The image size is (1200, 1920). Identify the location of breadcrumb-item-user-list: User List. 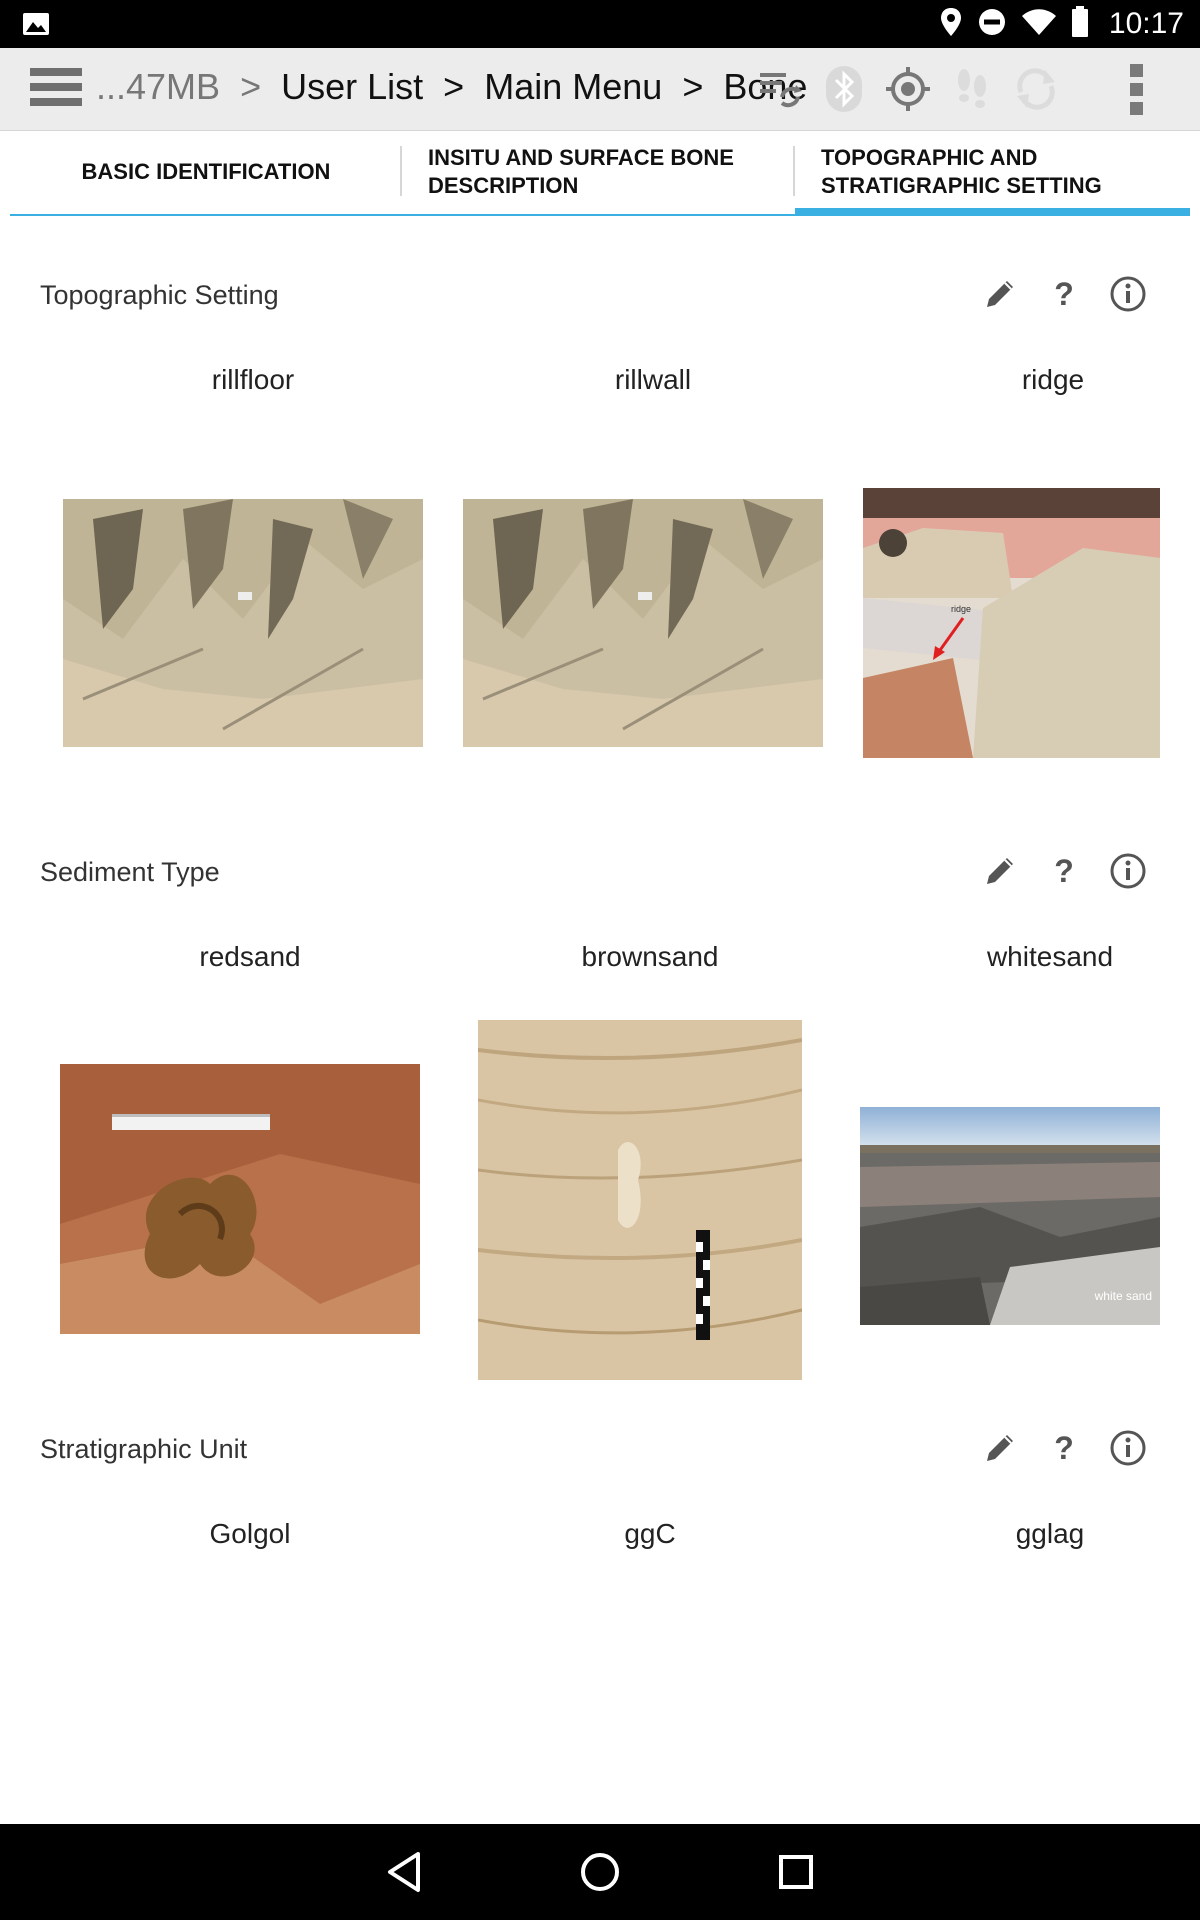
(352, 86).